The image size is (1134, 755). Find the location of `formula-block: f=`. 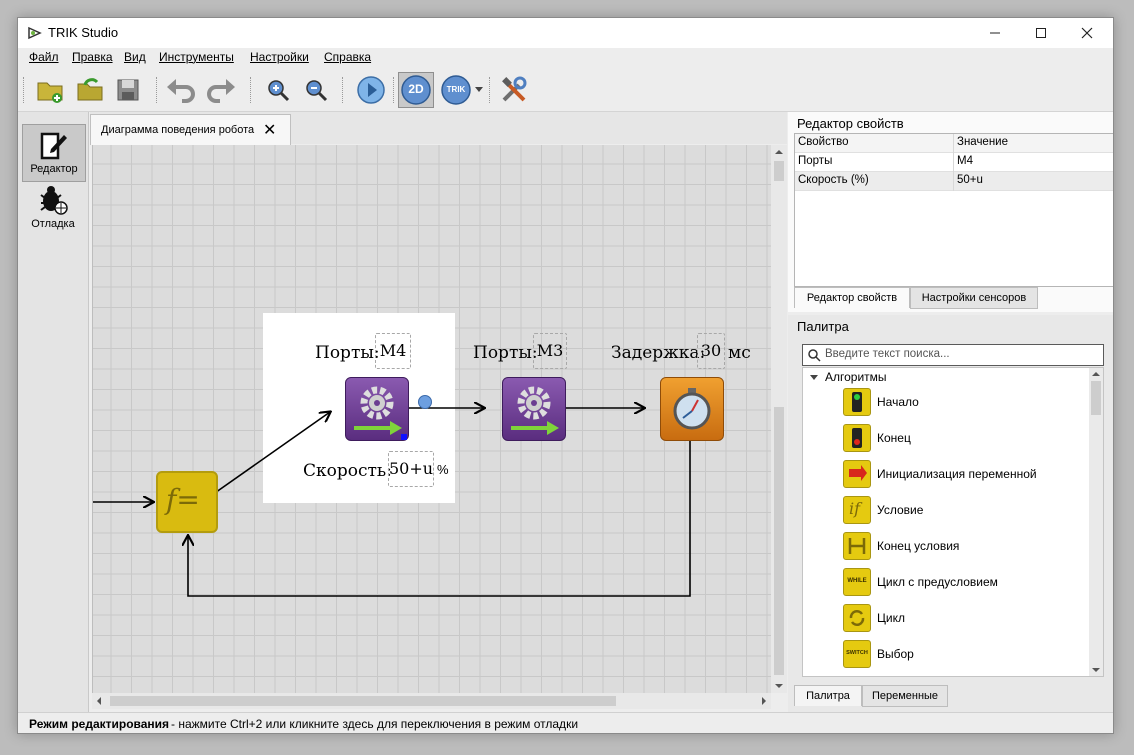

formula-block: f= is located at coordinates (187, 502).